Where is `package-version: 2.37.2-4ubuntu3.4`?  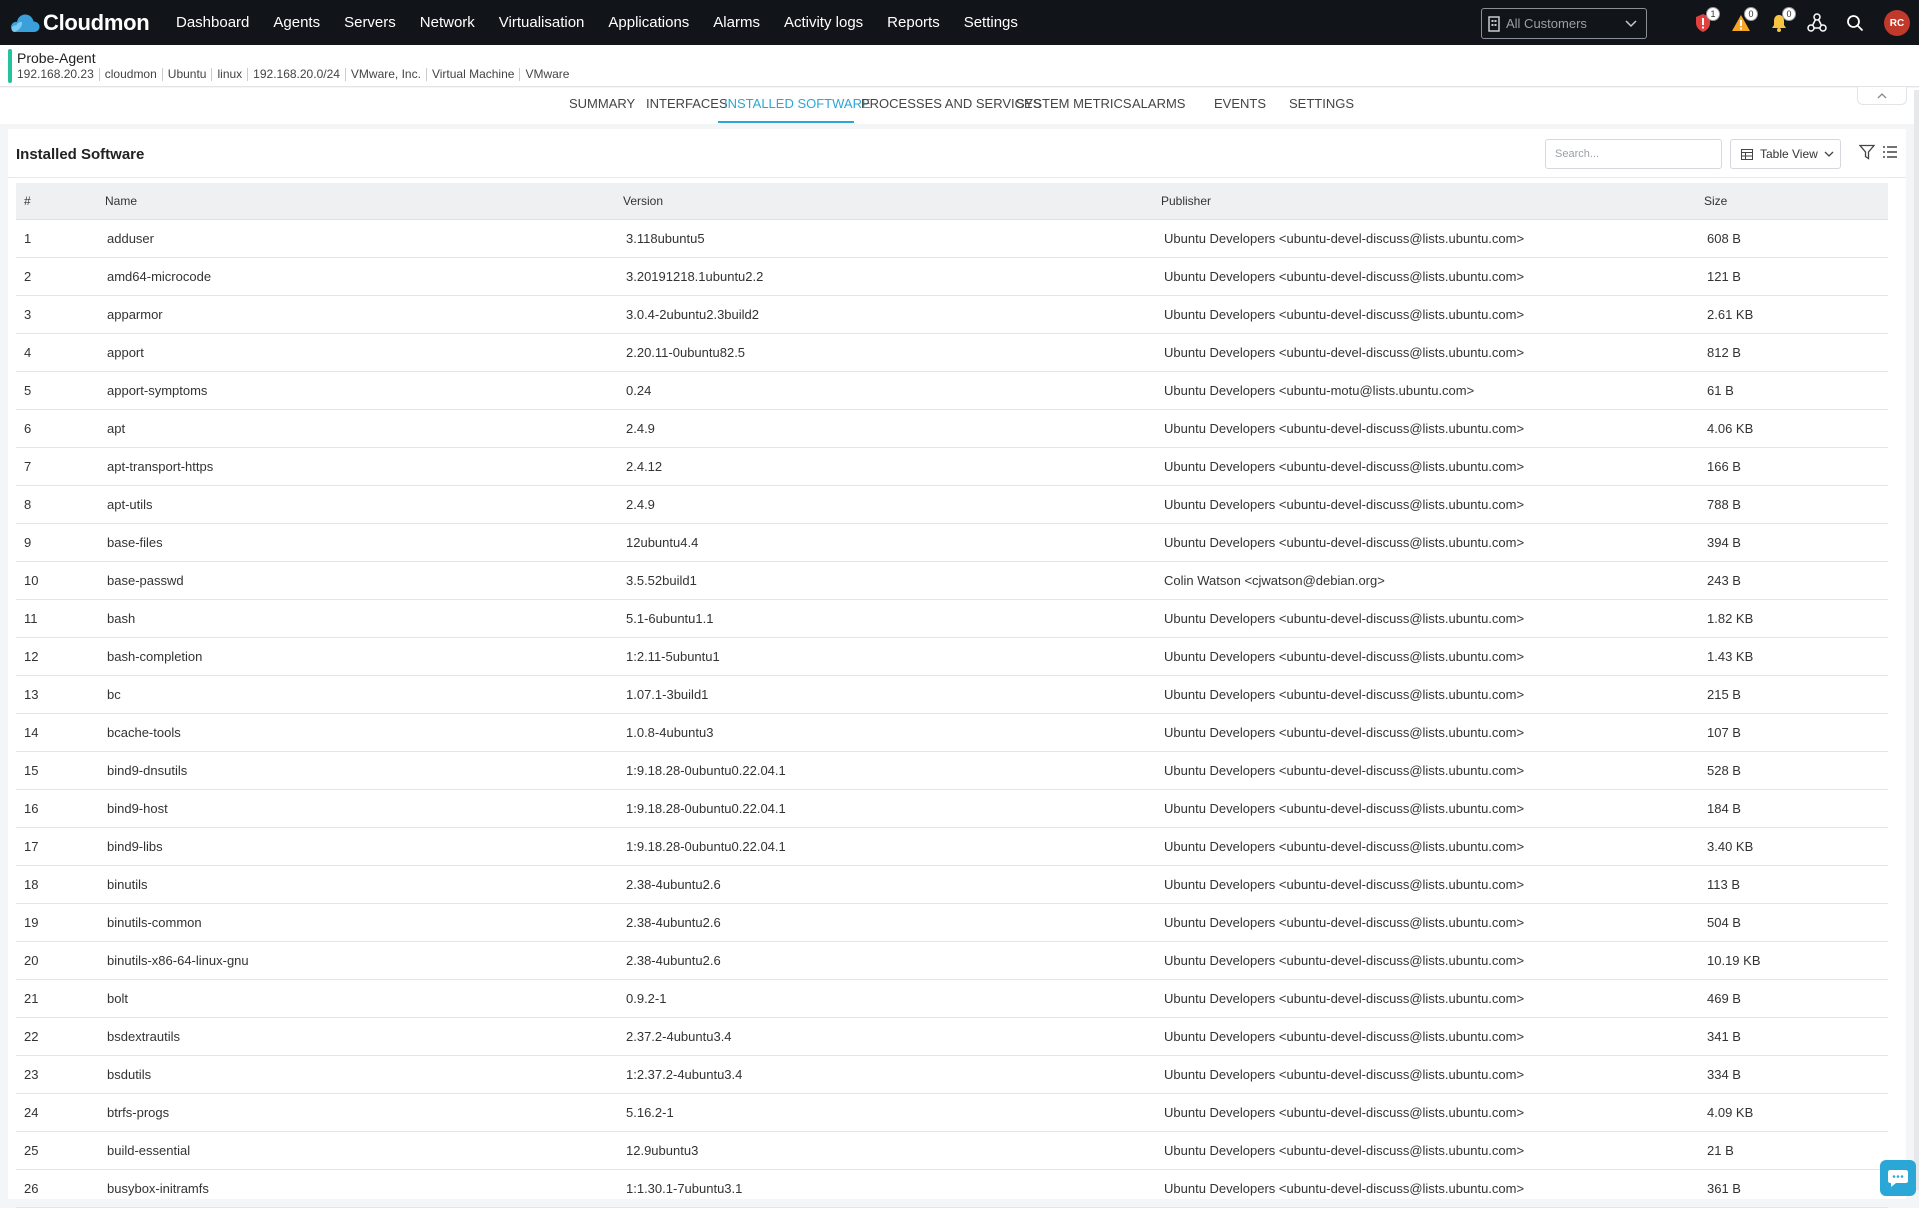
package-version: 2.37.2-4ubuntu3.4 is located at coordinates (679, 1036).